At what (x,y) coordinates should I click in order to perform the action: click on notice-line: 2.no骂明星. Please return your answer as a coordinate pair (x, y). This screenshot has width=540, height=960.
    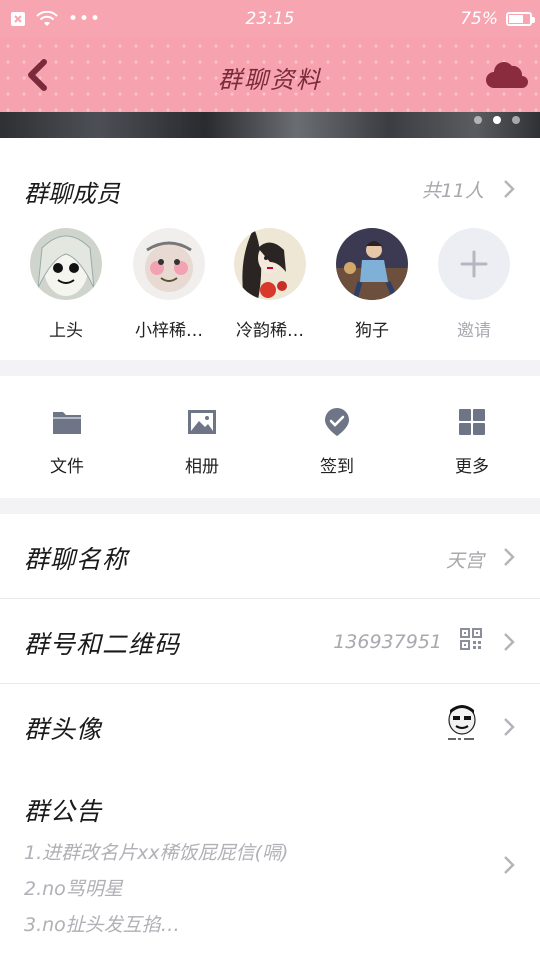
    Looking at the image, I should click on (73, 889).